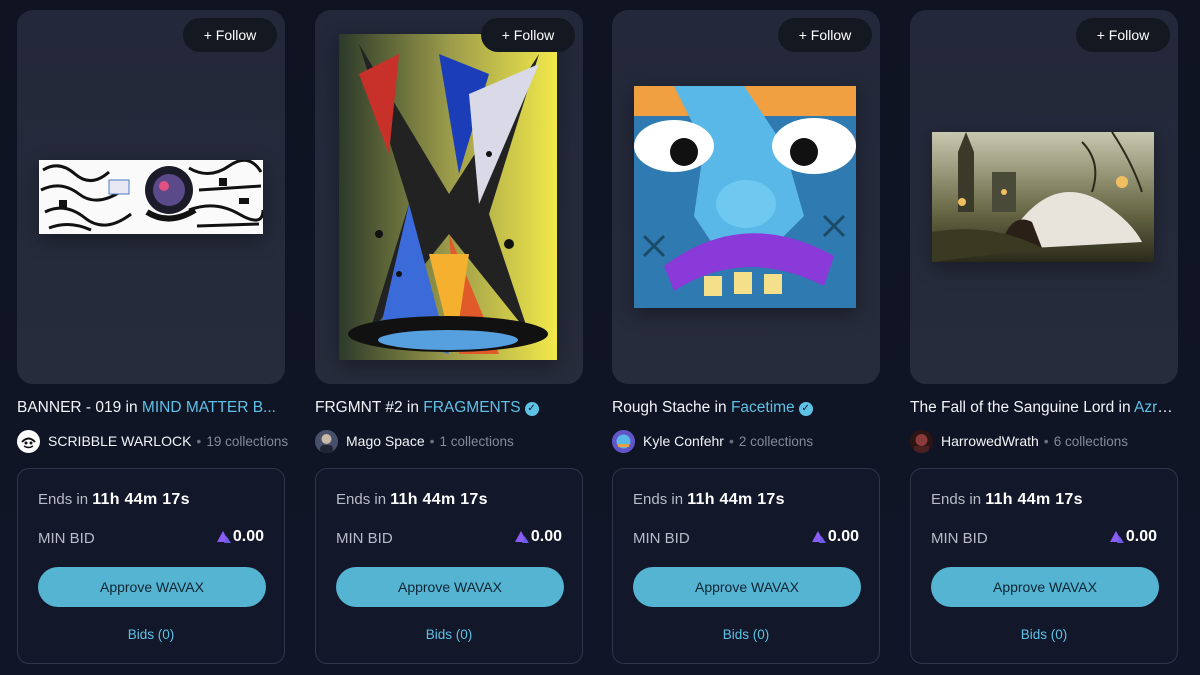 The width and height of the screenshot is (1200, 675). What do you see at coordinates (471, 407) in the screenshot?
I see `collection-link: FRAGMENTS` at bounding box center [471, 407].